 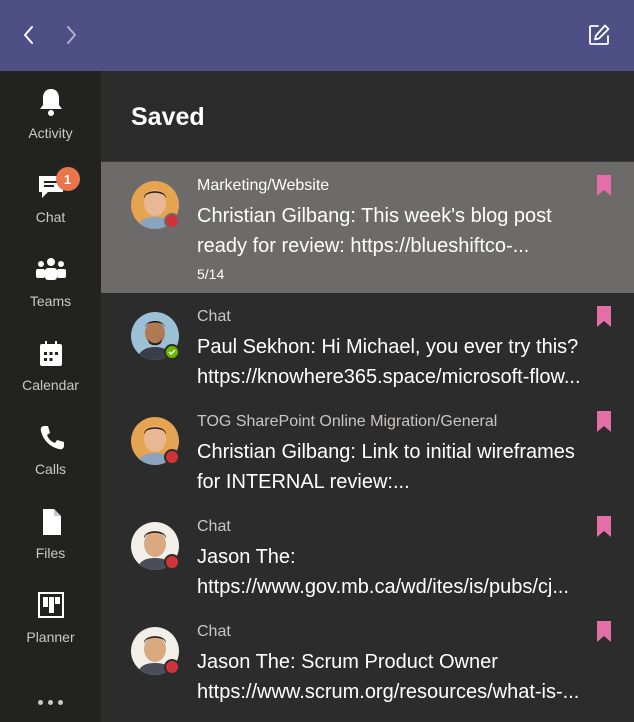 I want to click on rail-item-calls: Calls, so click(x=50, y=449).